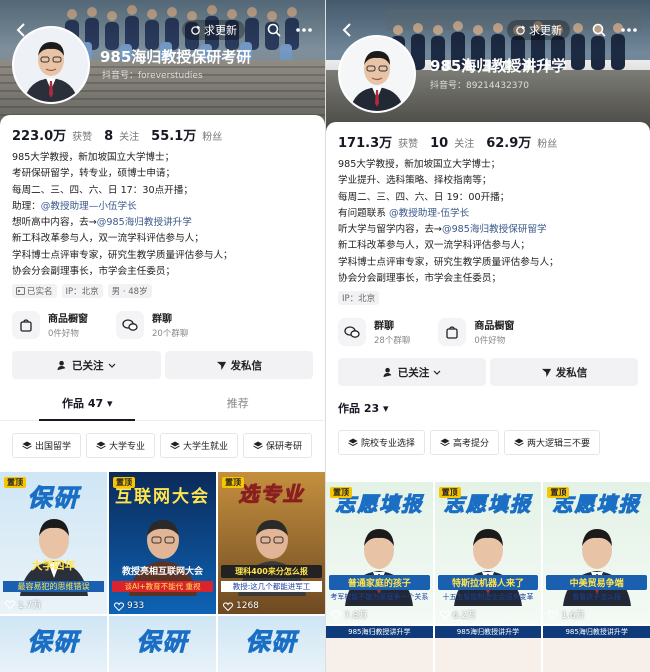 The width and height of the screenshot is (650, 672). I want to click on following-count: 10, so click(439, 143).